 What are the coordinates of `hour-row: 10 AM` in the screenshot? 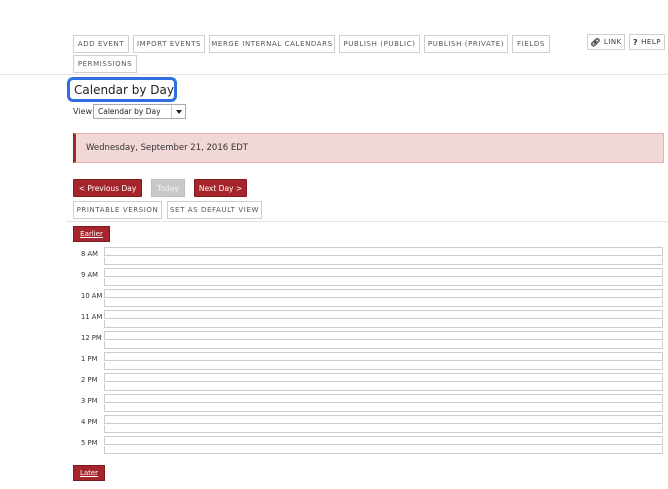 It's located at (368, 296).